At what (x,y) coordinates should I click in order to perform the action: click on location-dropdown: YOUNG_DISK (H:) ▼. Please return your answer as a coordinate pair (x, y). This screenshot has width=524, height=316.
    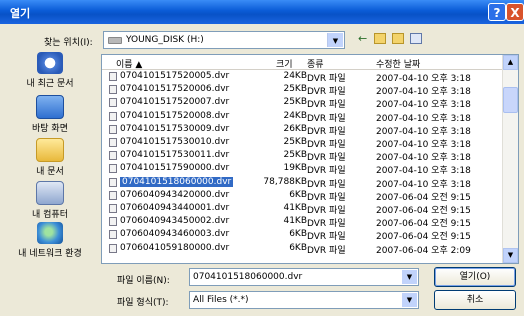
    Looking at the image, I should click on (224, 40).